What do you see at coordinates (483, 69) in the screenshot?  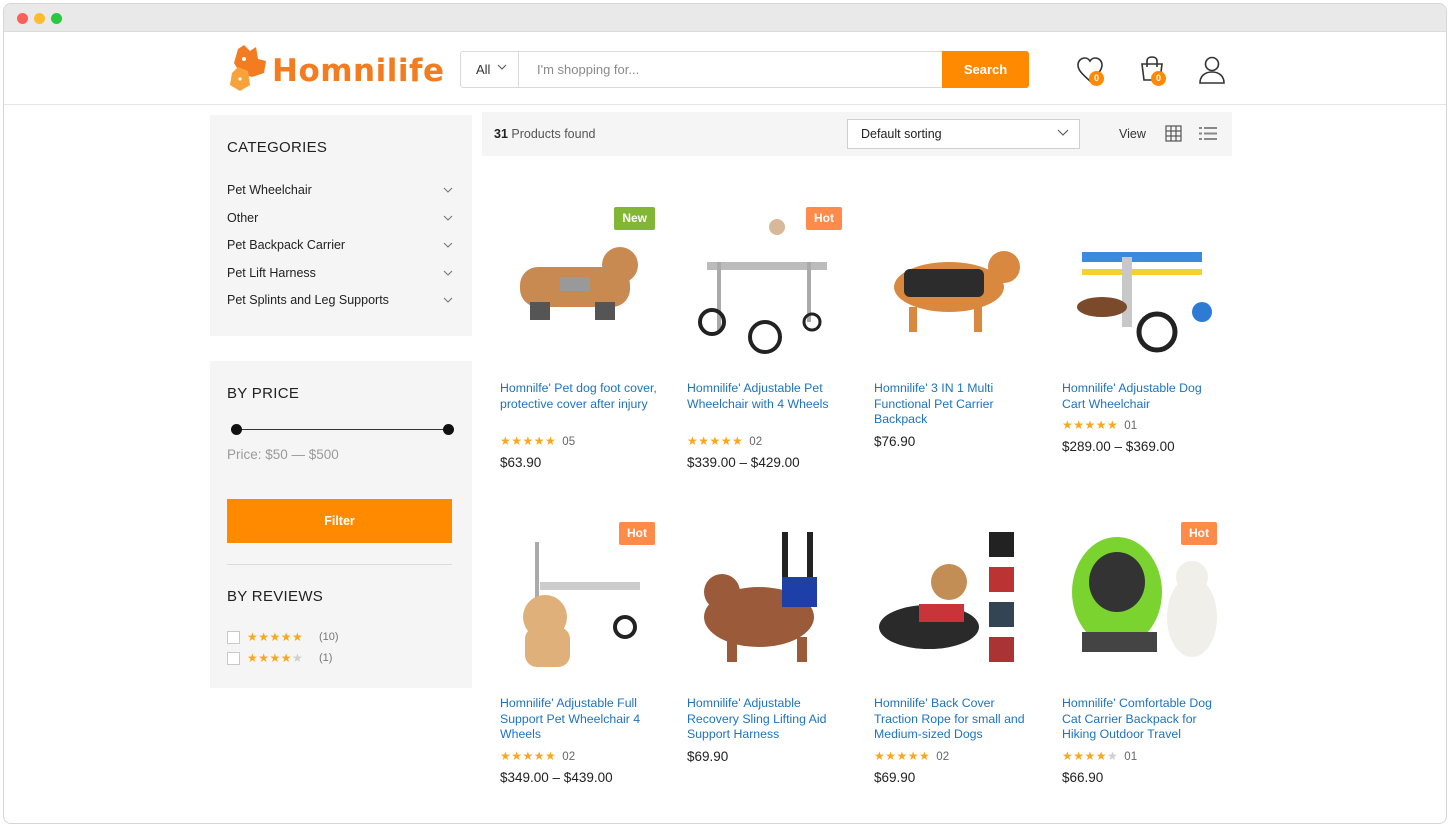 I see `search-category-value: All` at bounding box center [483, 69].